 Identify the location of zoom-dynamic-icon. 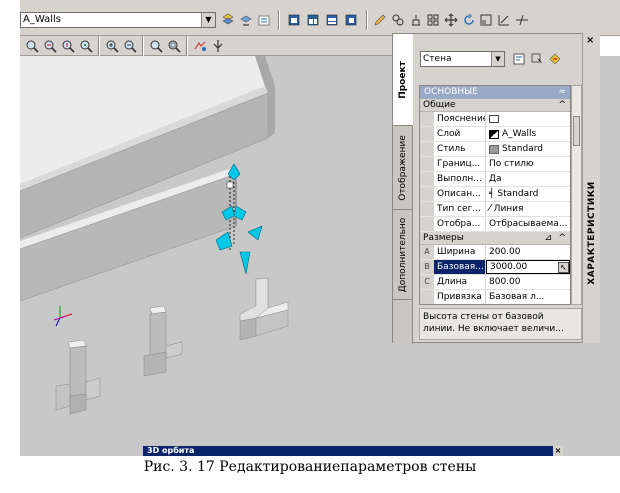
(50, 46).